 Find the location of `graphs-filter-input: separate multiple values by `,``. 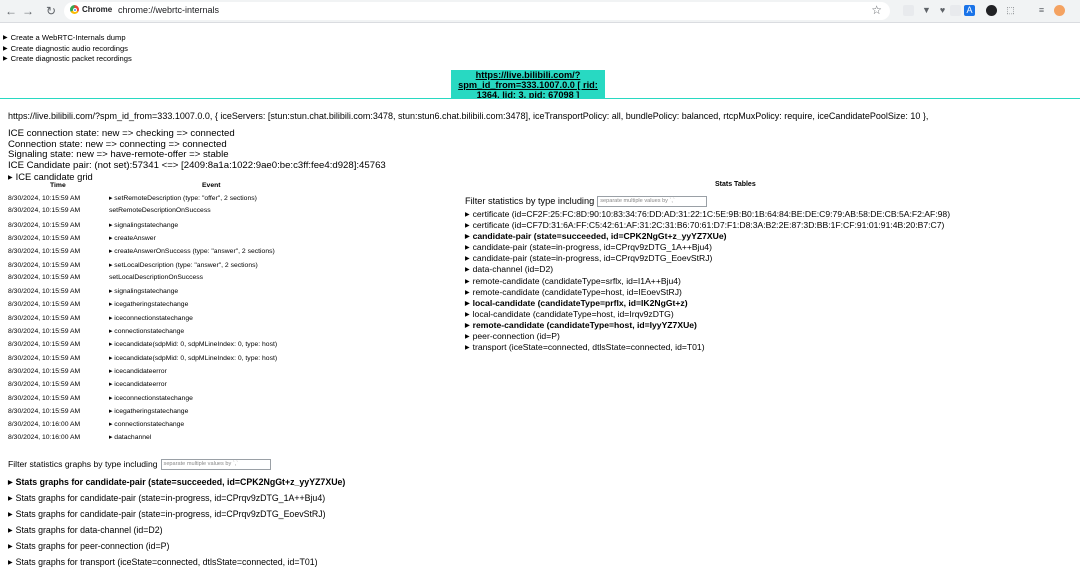

graphs-filter-input: separate multiple values by `,` is located at coordinates (215, 465).